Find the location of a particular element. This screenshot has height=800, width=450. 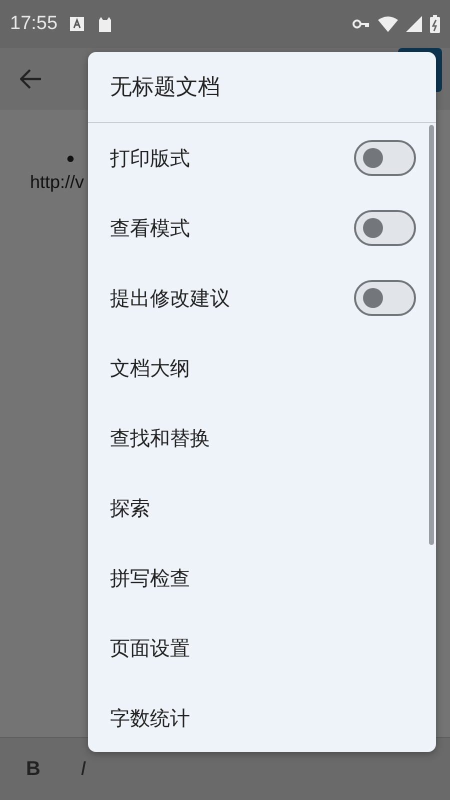

signal-icon is located at coordinates (414, 24).